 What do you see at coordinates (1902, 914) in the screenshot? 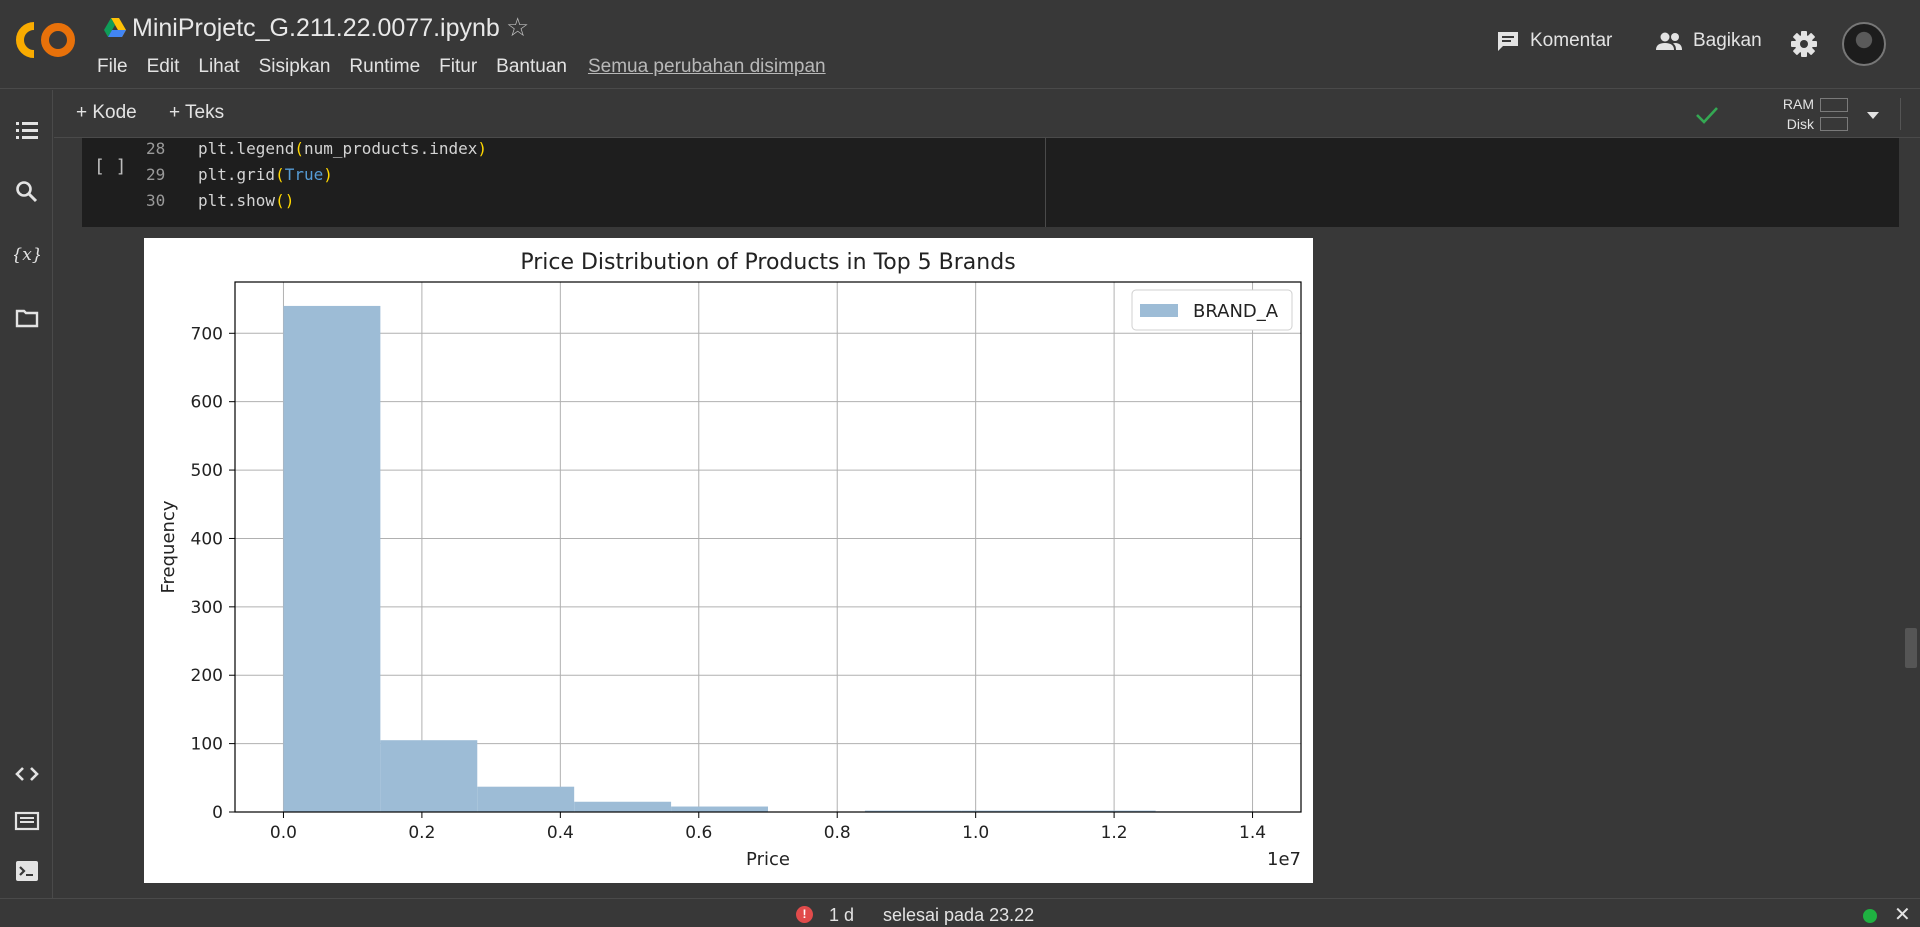
I see `close-icon: ✕` at bounding box center [1902, 914].